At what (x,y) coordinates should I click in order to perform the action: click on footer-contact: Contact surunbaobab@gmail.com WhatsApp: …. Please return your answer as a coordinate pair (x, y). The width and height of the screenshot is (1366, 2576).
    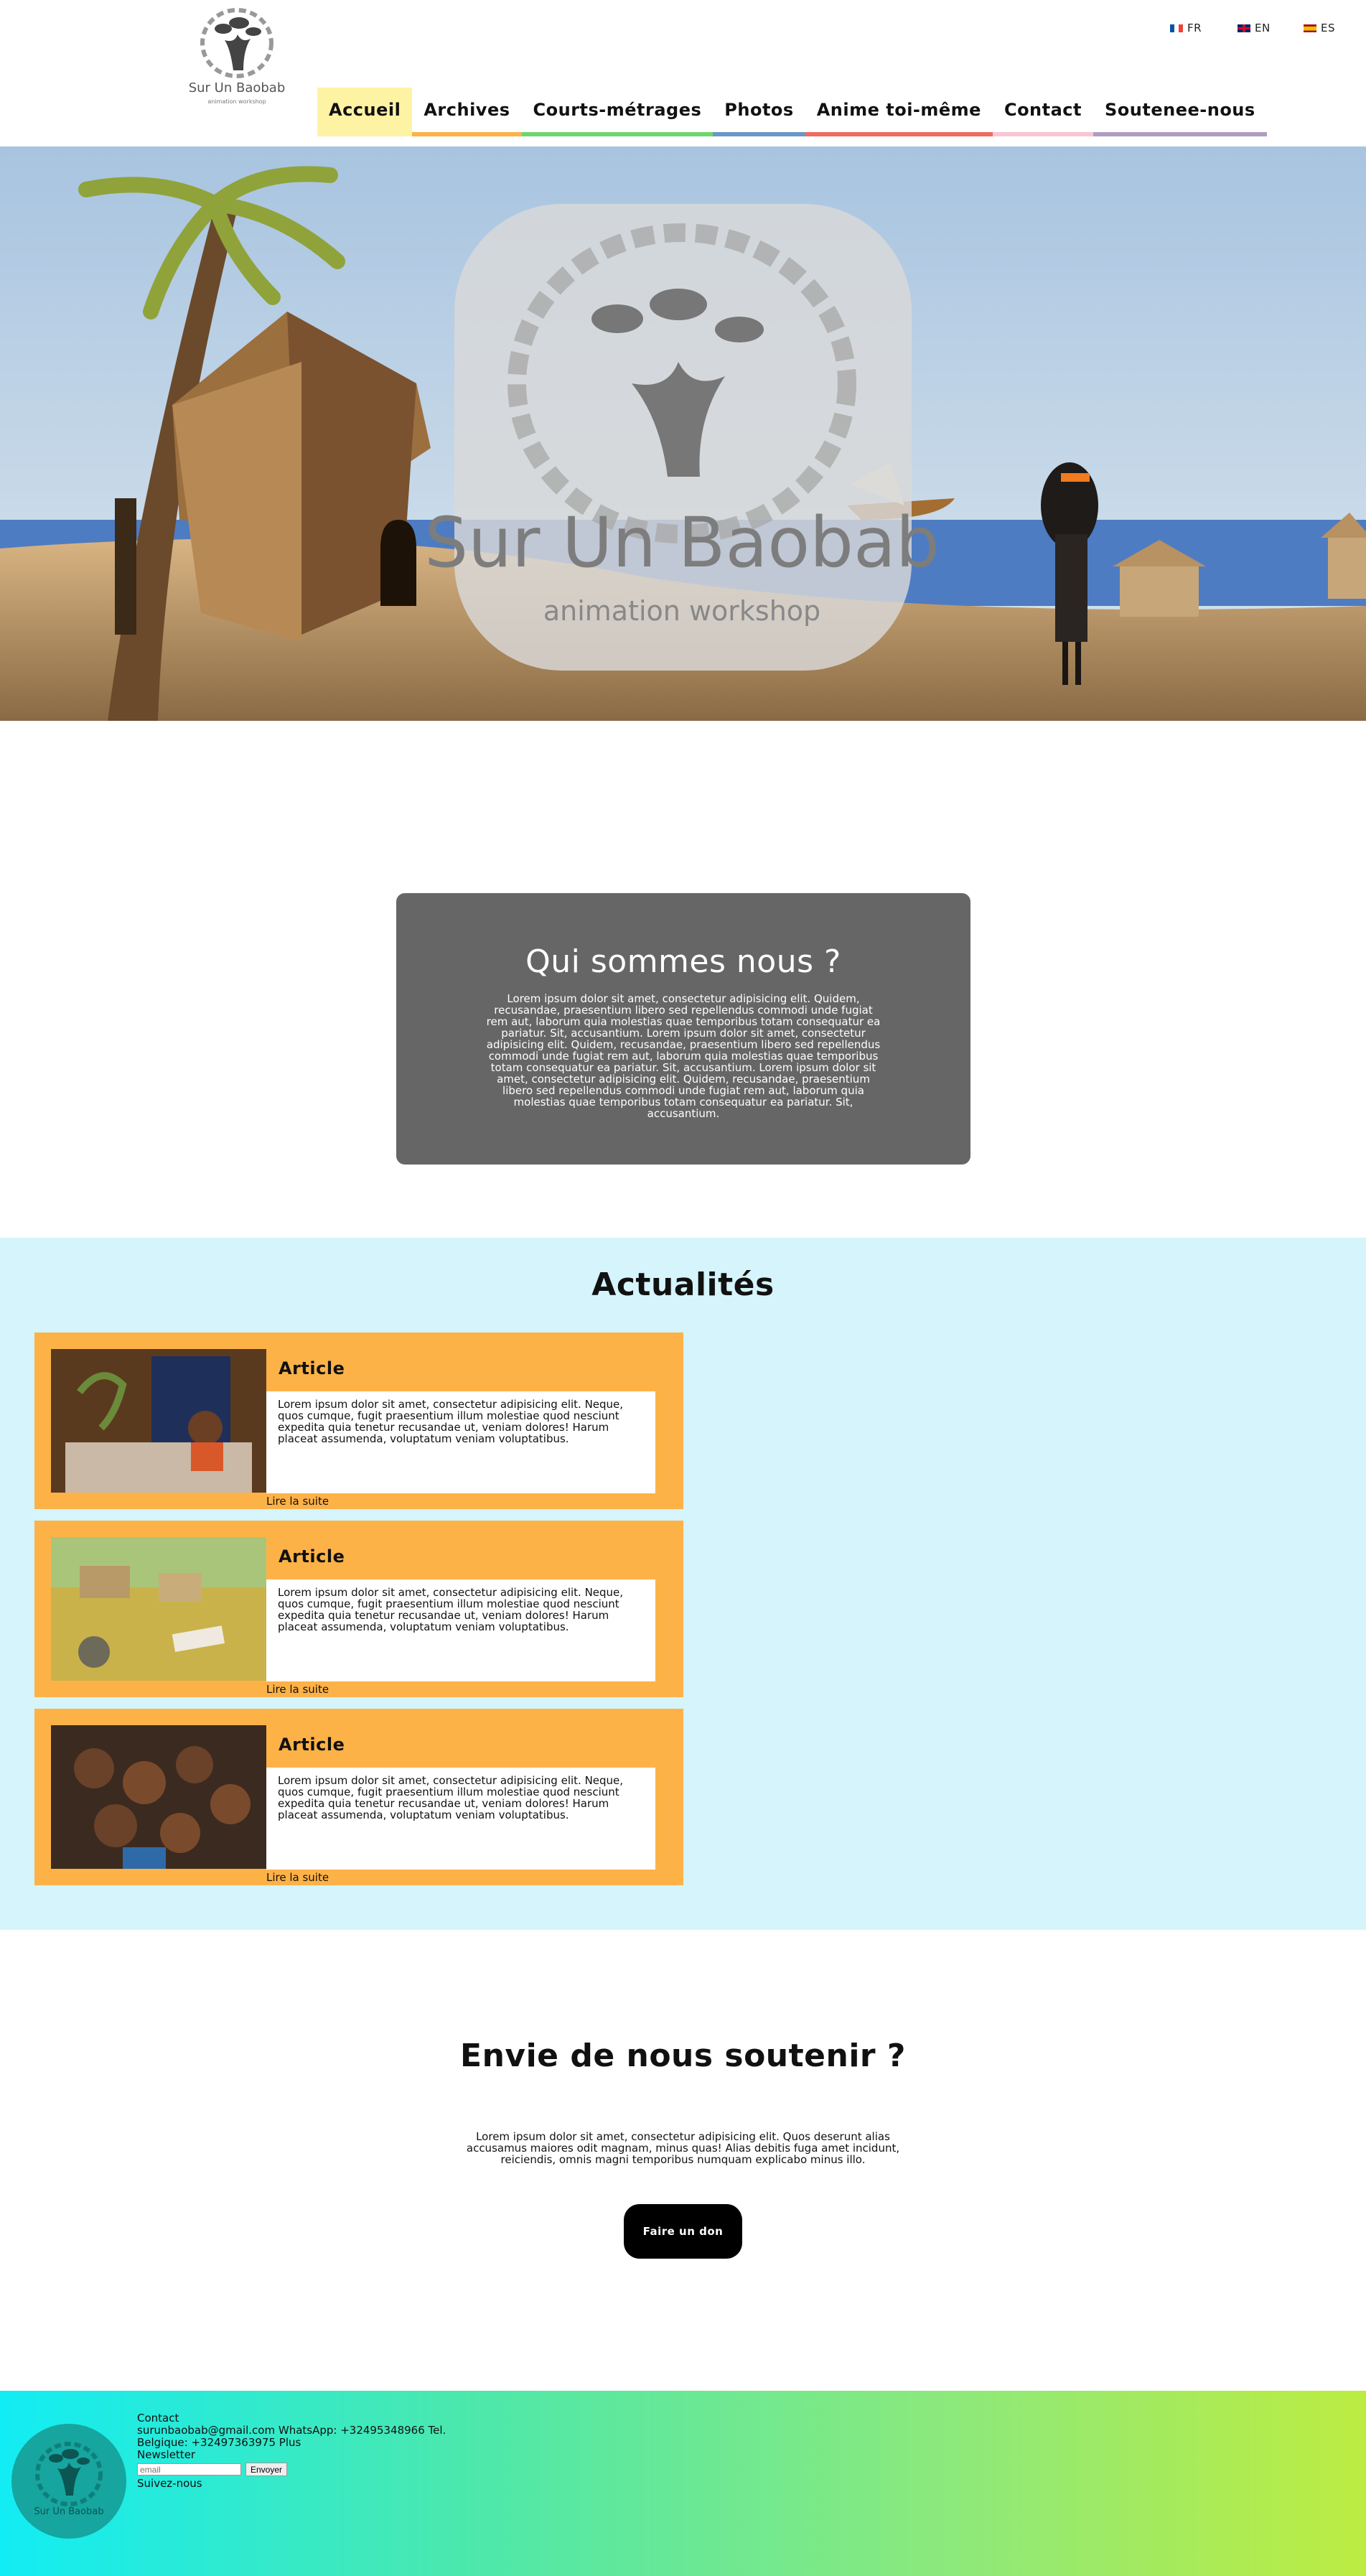
    Looking at the image, I should click on (292, 2451).